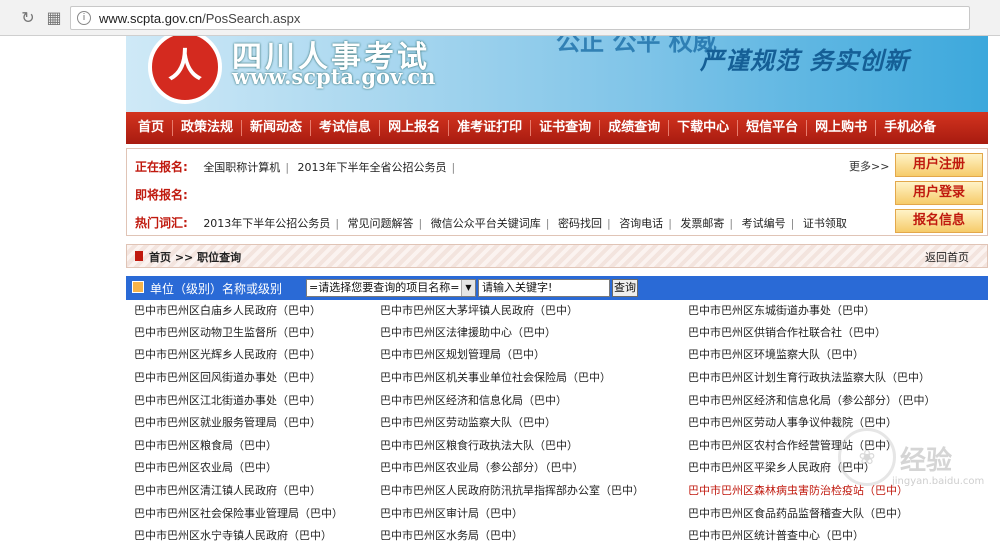  Describe the element at coordinates (227, 491) in the screenshot. I see `result-link: 巴中市巴州区清江镇人民政府（巴中）` at that location.